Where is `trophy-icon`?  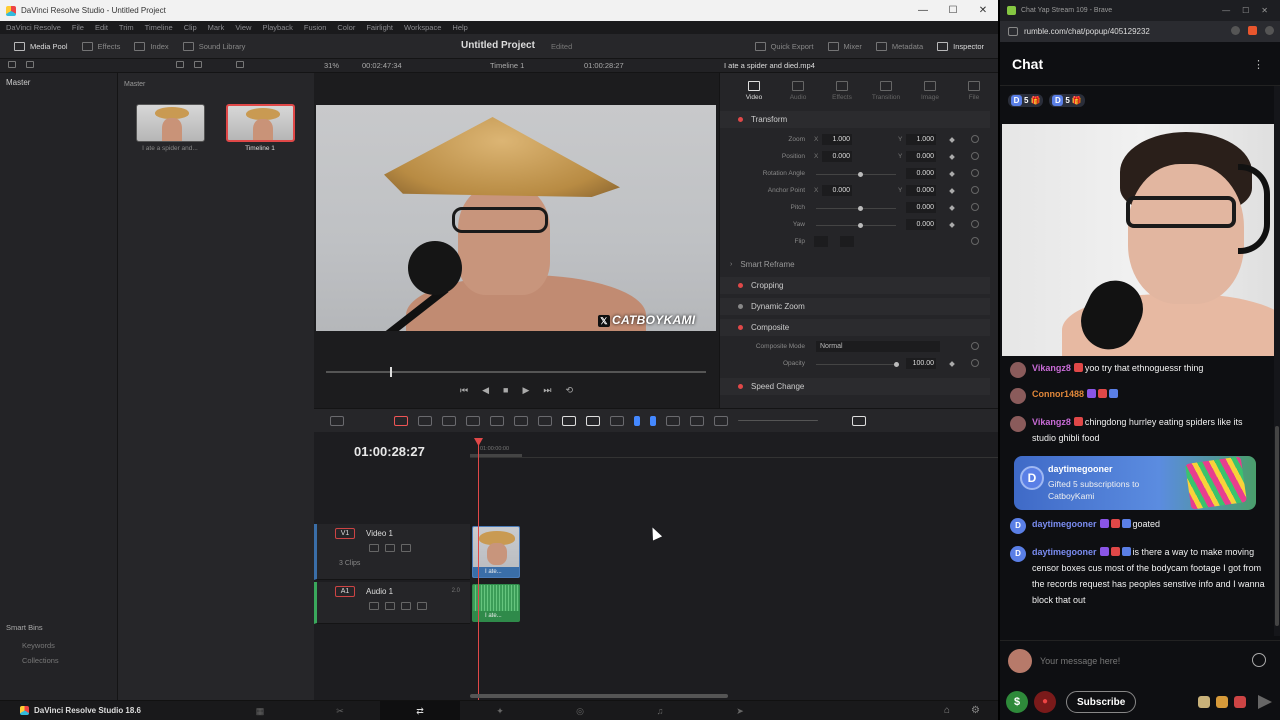 trophy-icon is located at coordinates (1222, 702).